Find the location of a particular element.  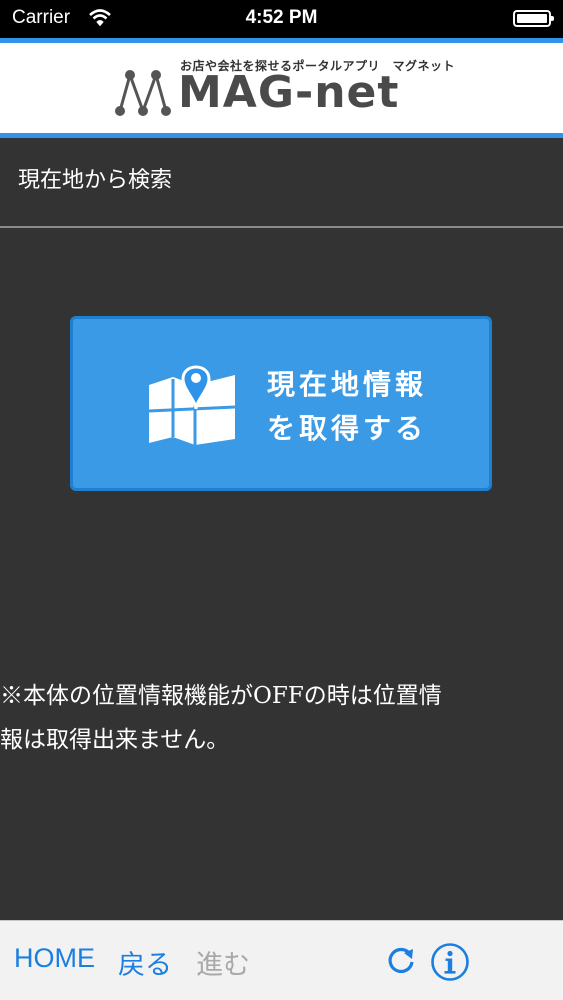

get-location-button: 現在地情報 を取得する is located at coordinates (281, 403).